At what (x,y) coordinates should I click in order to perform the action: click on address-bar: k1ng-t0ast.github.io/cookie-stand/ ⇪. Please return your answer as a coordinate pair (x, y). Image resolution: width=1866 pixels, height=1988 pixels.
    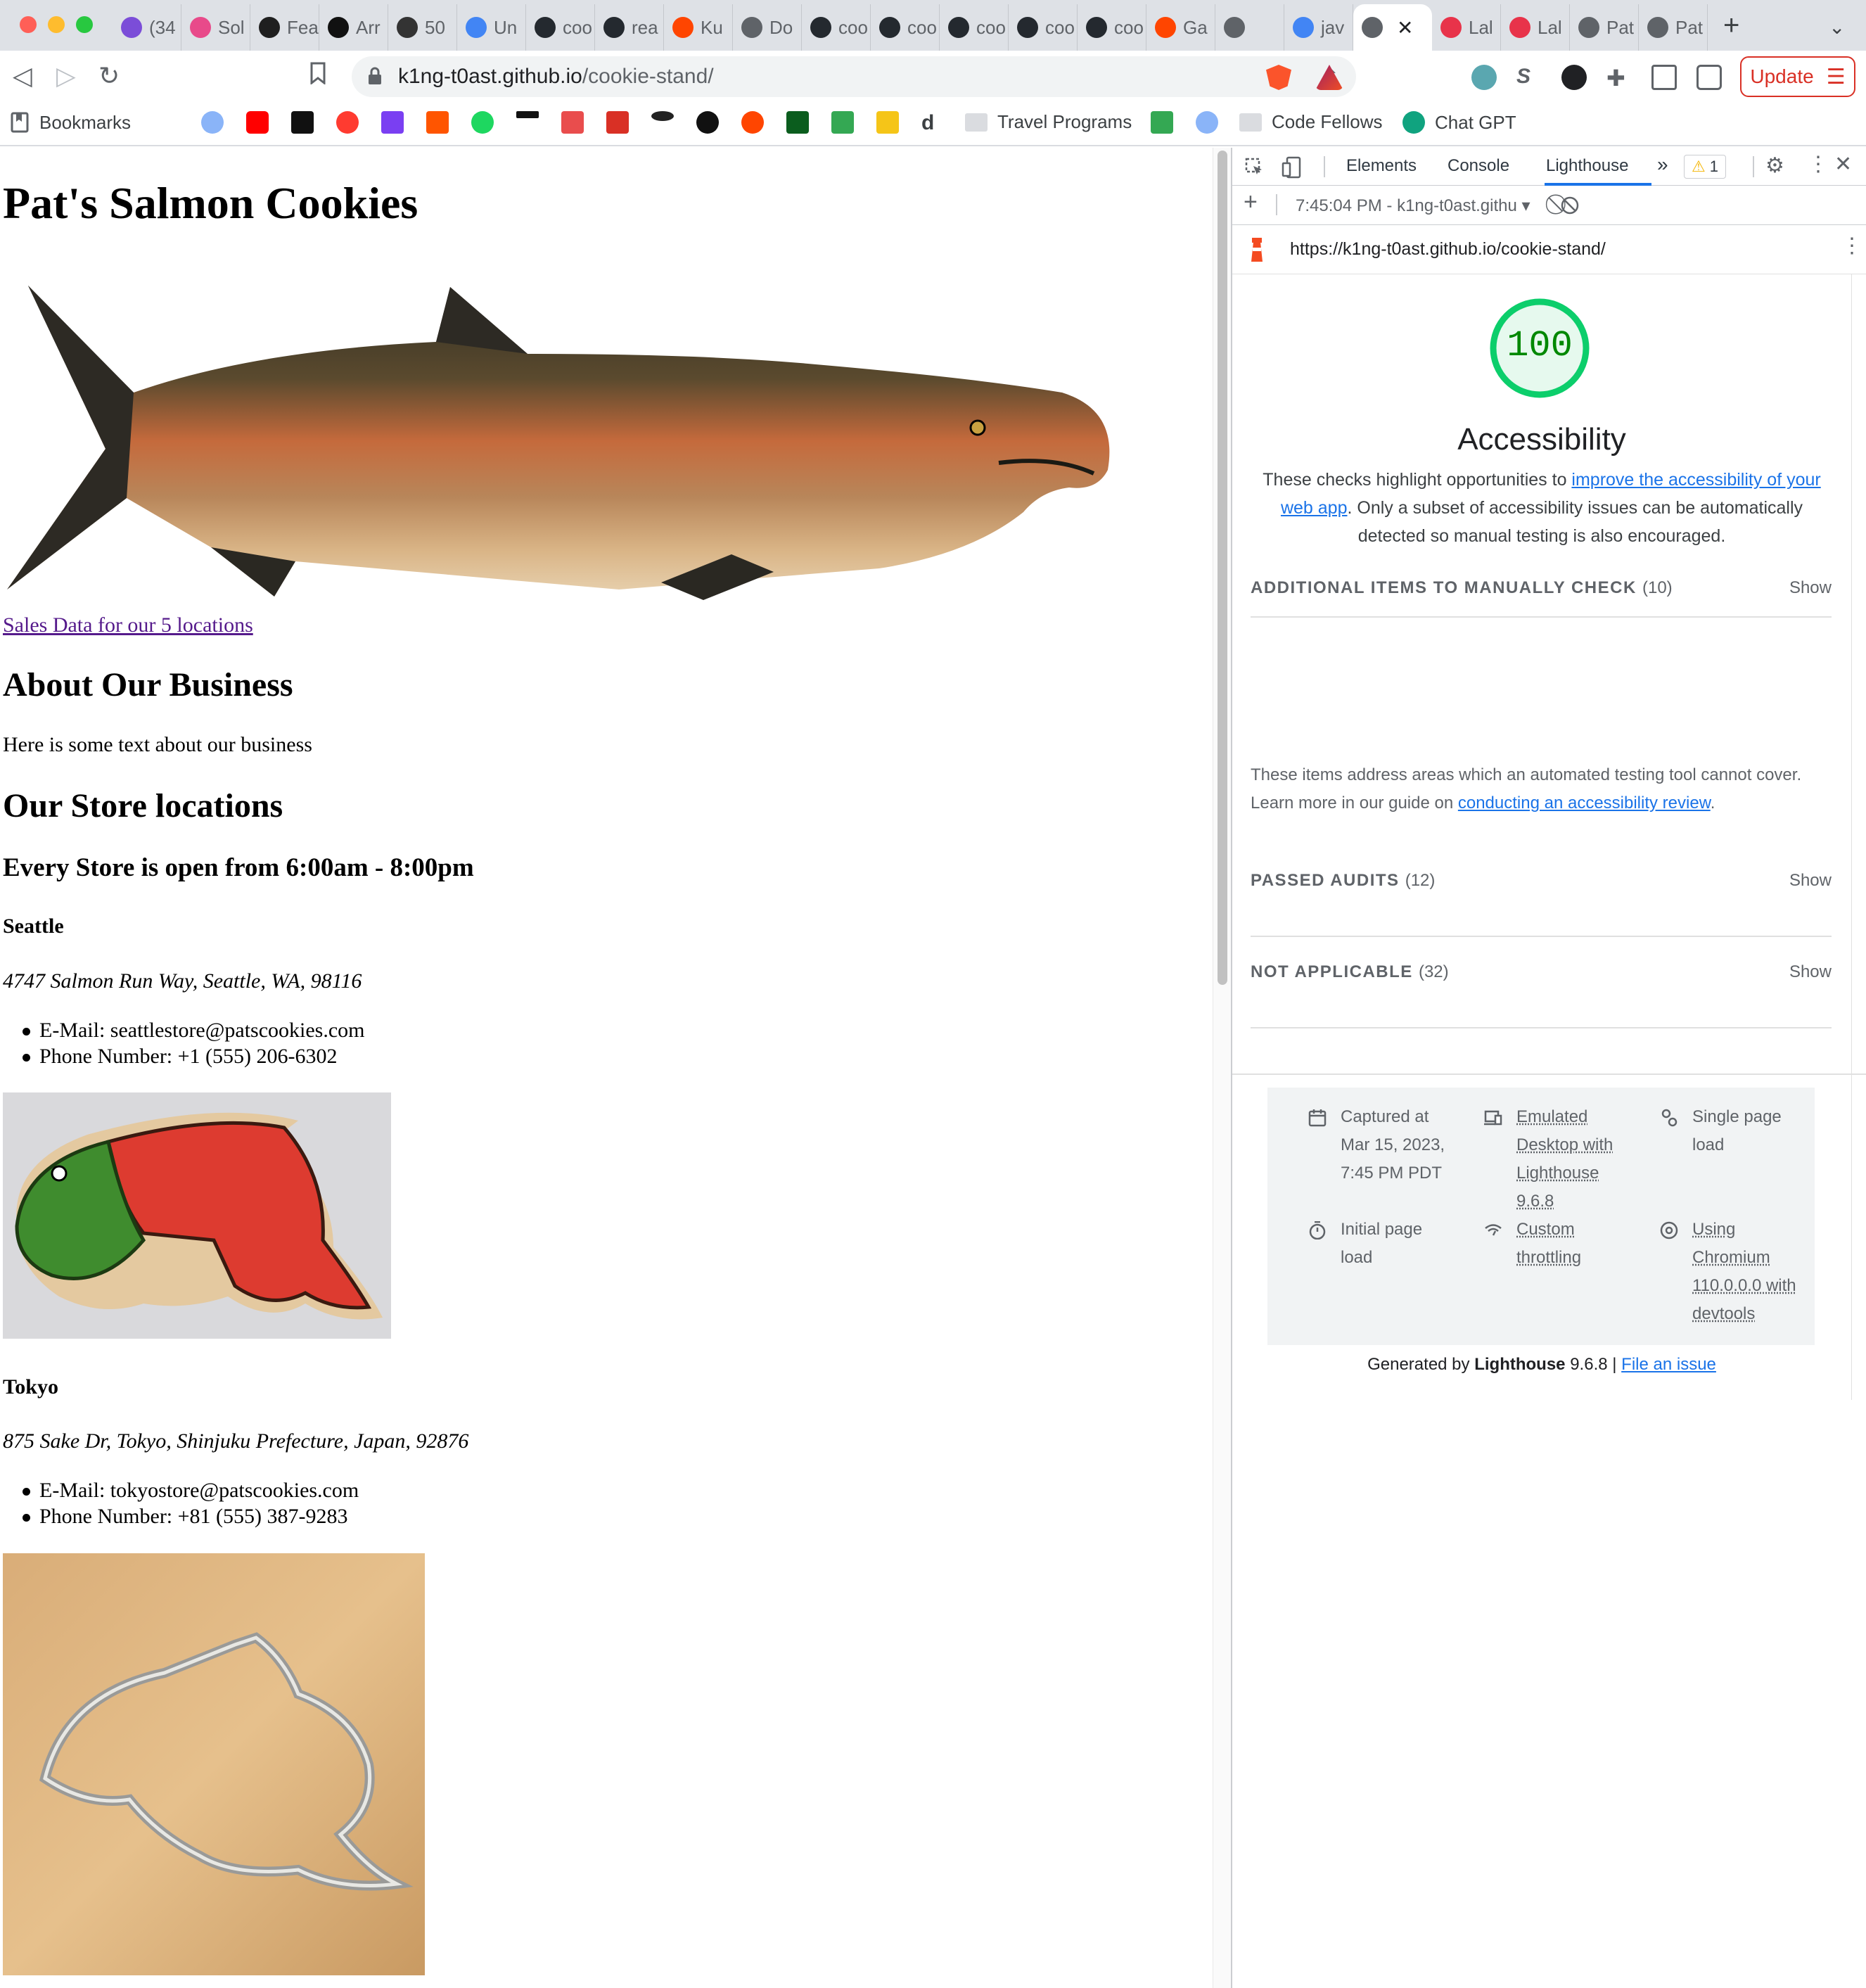
    Looking at the image, I should click on (854, 76).